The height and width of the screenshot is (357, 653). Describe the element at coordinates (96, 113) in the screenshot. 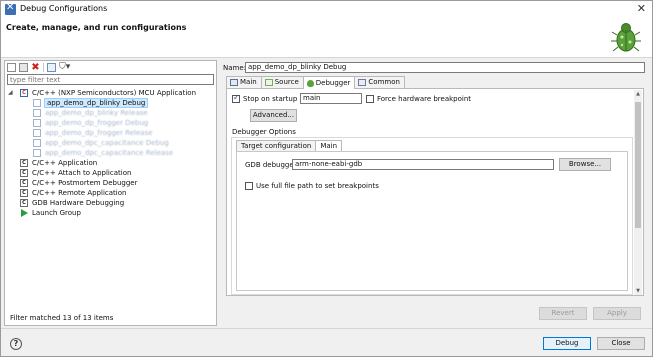

I see `tree-item-label: app_demo_dp_blinky Release` at that location.